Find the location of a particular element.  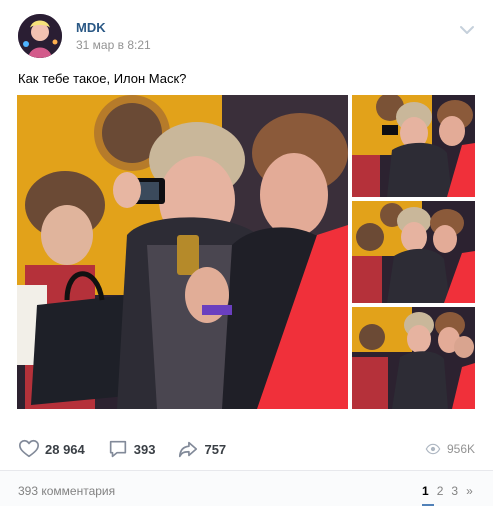

post-actions: 28 964 393 757 is located at coordinates (133, 449).